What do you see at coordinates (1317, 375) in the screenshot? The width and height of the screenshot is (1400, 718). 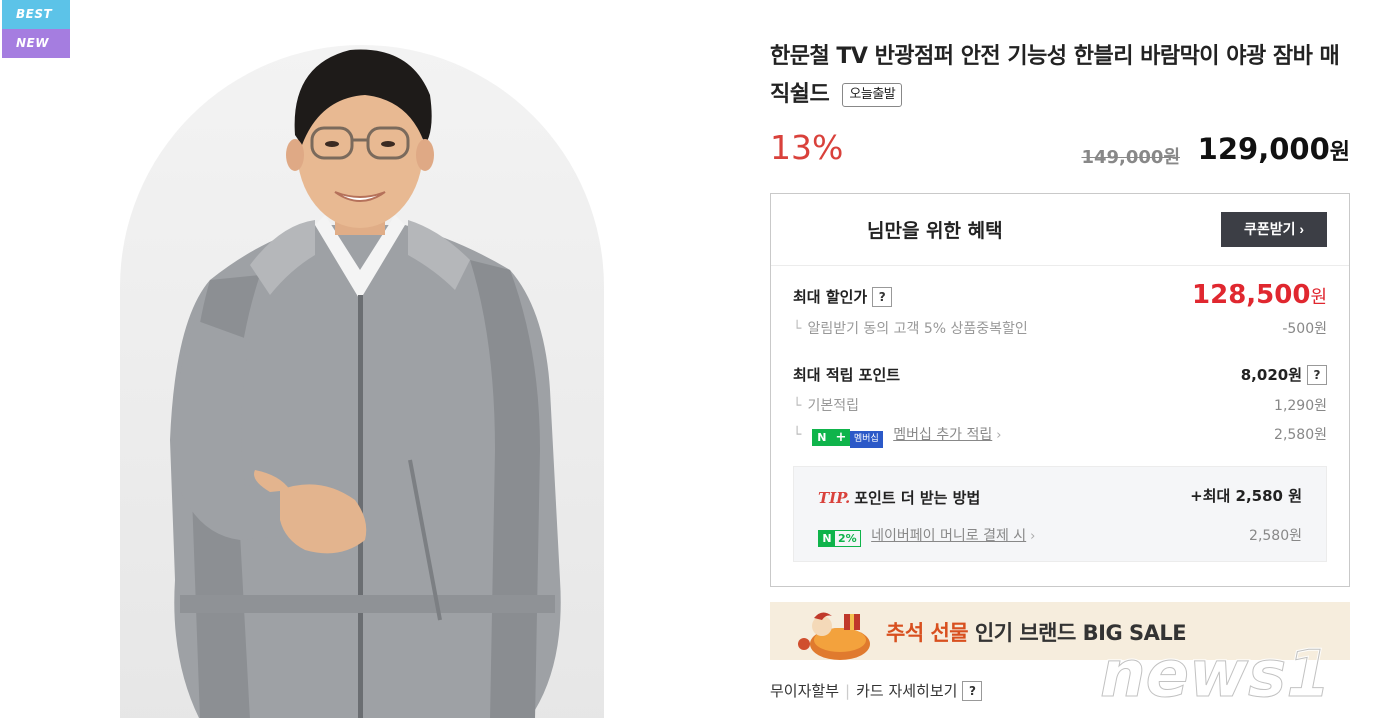 I see `max-points-help-icon: ?` at bounding box center [1317, 375].